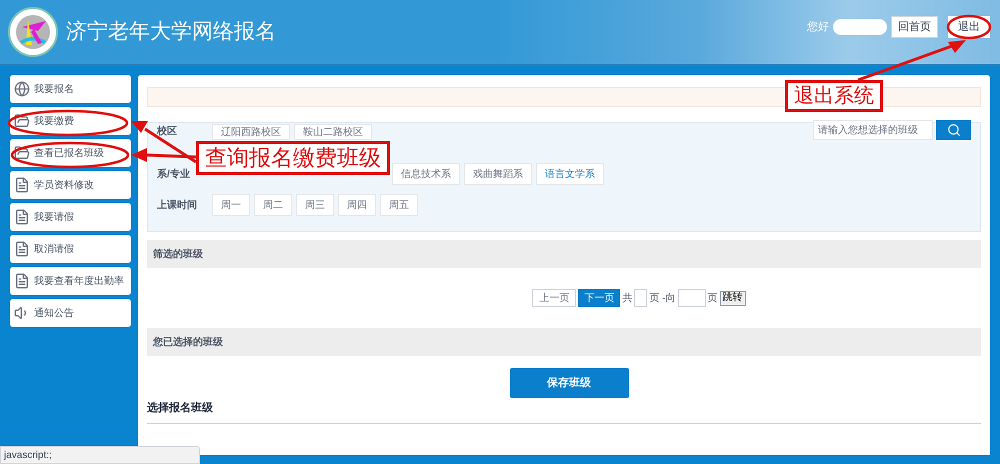 The height and width of the screenshot is (464, 1000). Describe the element at coordinates (70, 217) in the screenshot. I see `sidebar-item: 我要请假` at that location.